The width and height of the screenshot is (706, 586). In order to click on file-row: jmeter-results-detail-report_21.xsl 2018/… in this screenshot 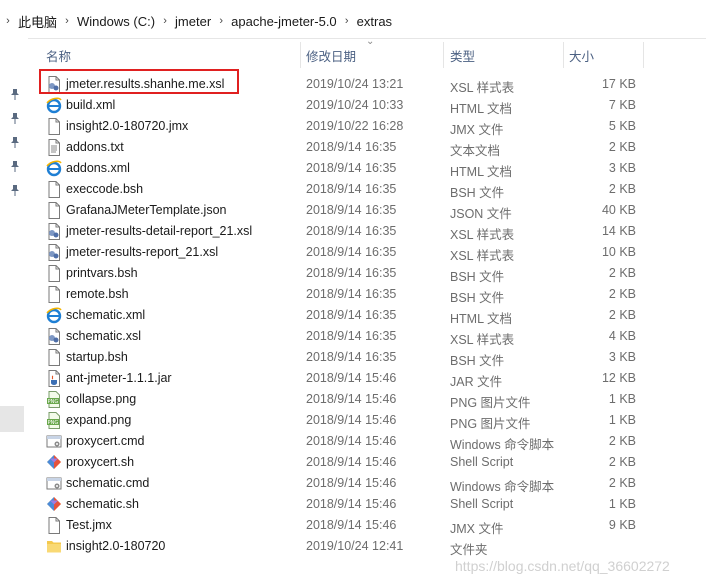, I will do `click(338, 231)`.